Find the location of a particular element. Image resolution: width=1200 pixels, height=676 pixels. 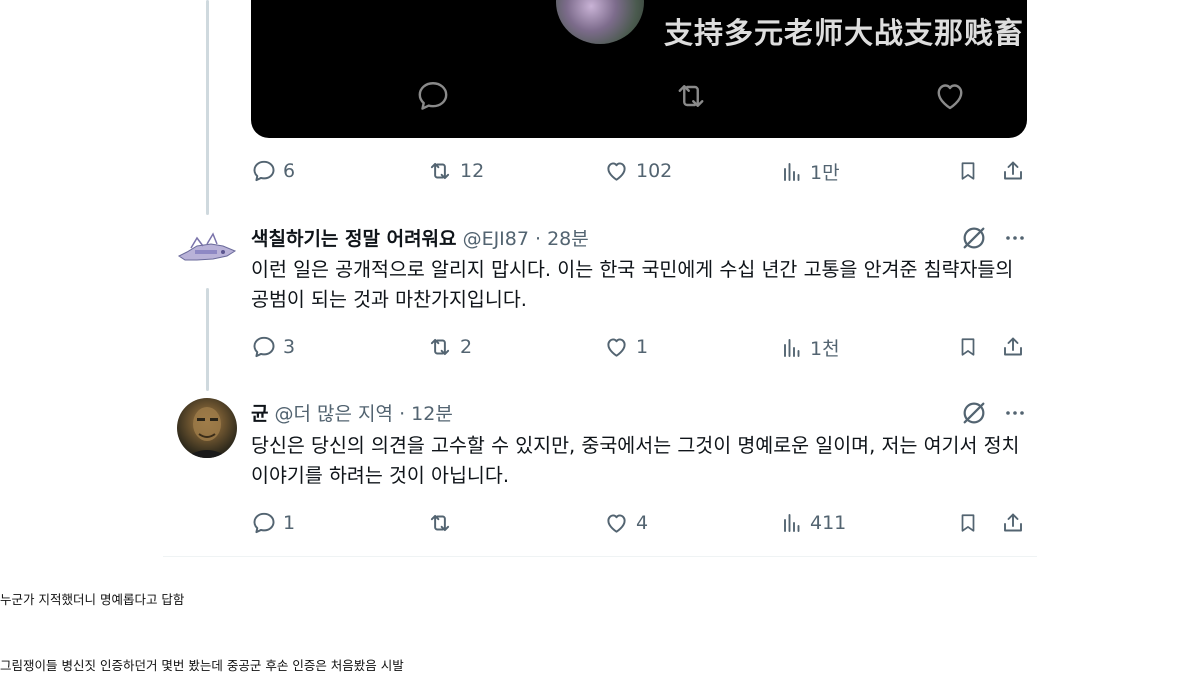

repost-button: 2 is located at coordinates (449, 347).